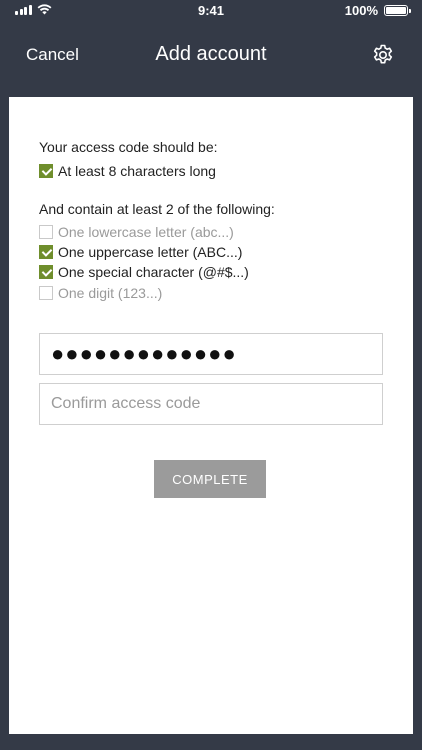  Describe the element at coordinates (153, 272) in the screenshot. I see `rule-special-label: One special character (@#$...)` at that location.